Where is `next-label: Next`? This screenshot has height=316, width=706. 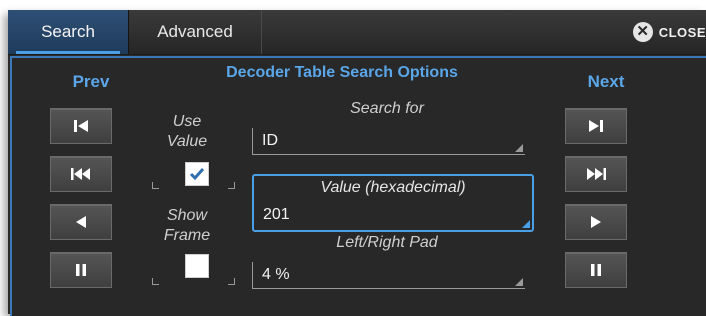 next-label: Next is located at coordinates (606, 81).